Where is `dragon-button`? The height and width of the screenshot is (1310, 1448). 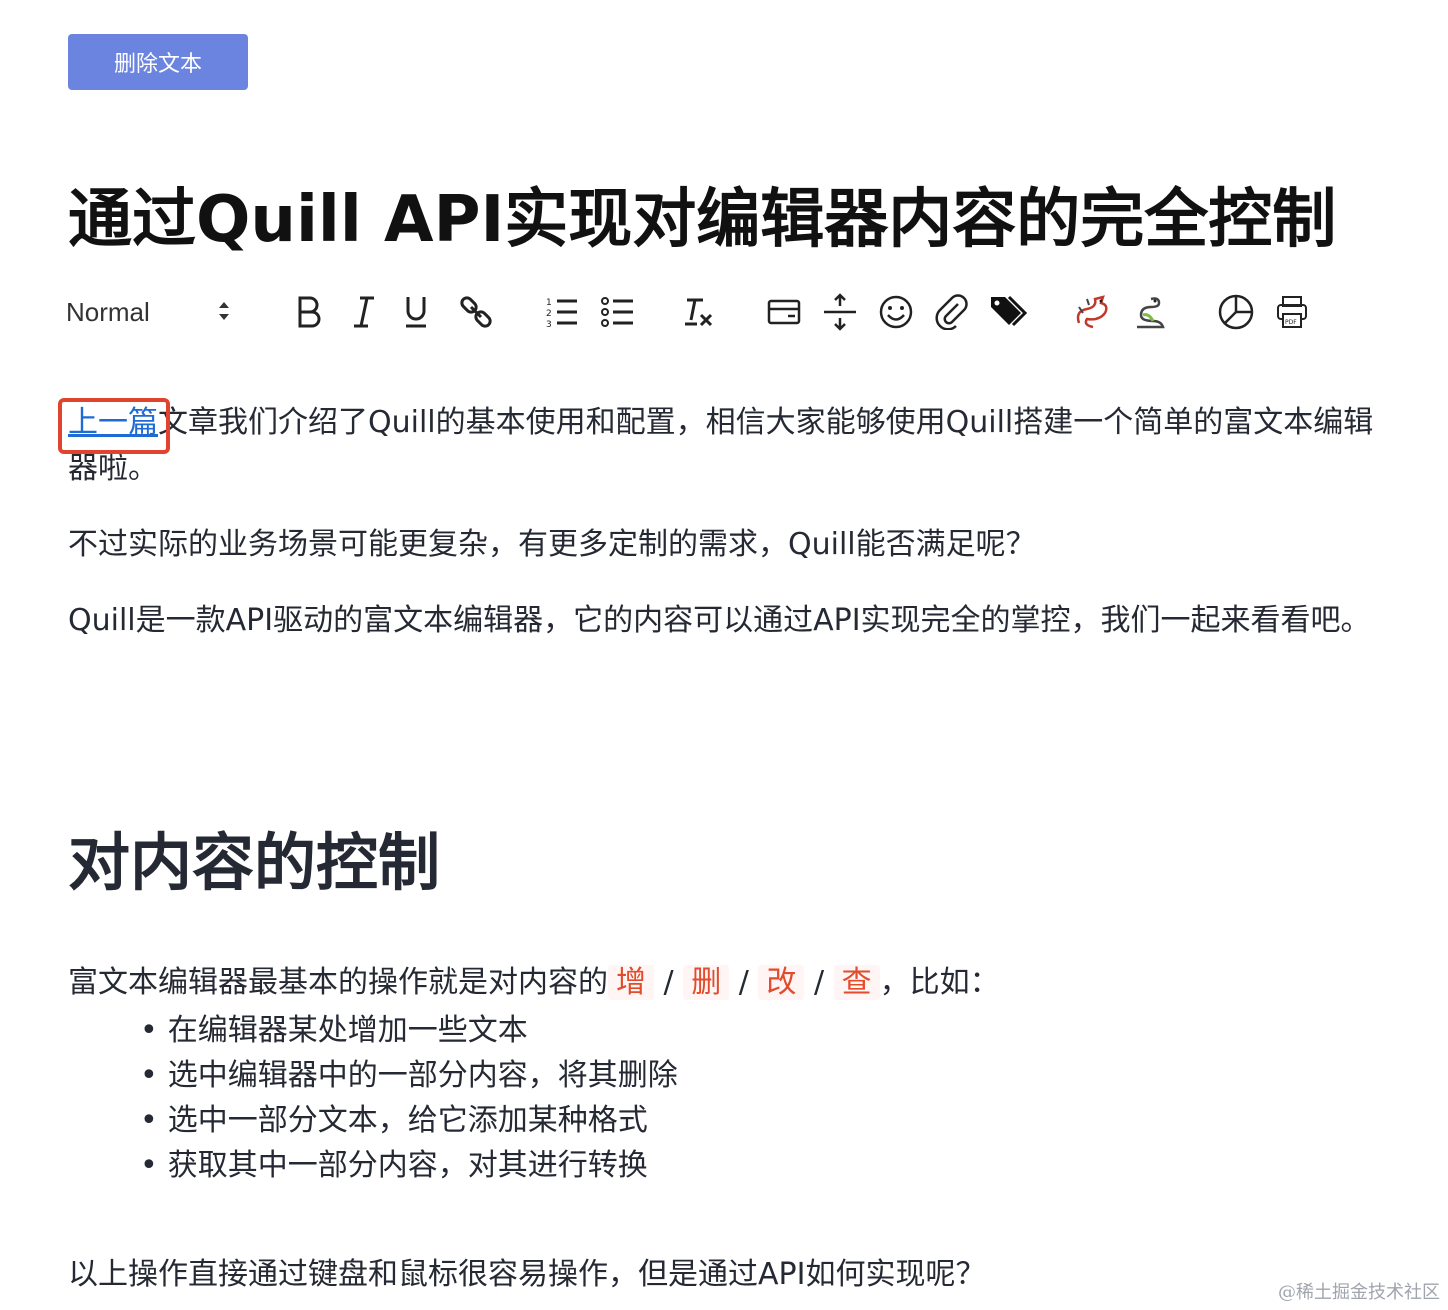
dragon-button is located at coordinates (1093, 312).